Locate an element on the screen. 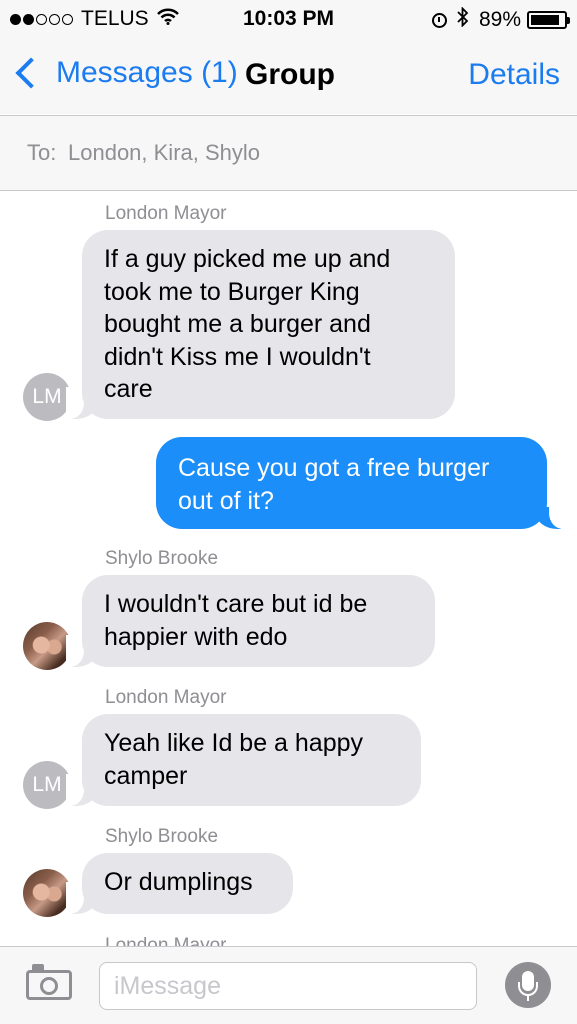 The image size is (577, 1024). microphone-icon is located at coordinates (528, 985).